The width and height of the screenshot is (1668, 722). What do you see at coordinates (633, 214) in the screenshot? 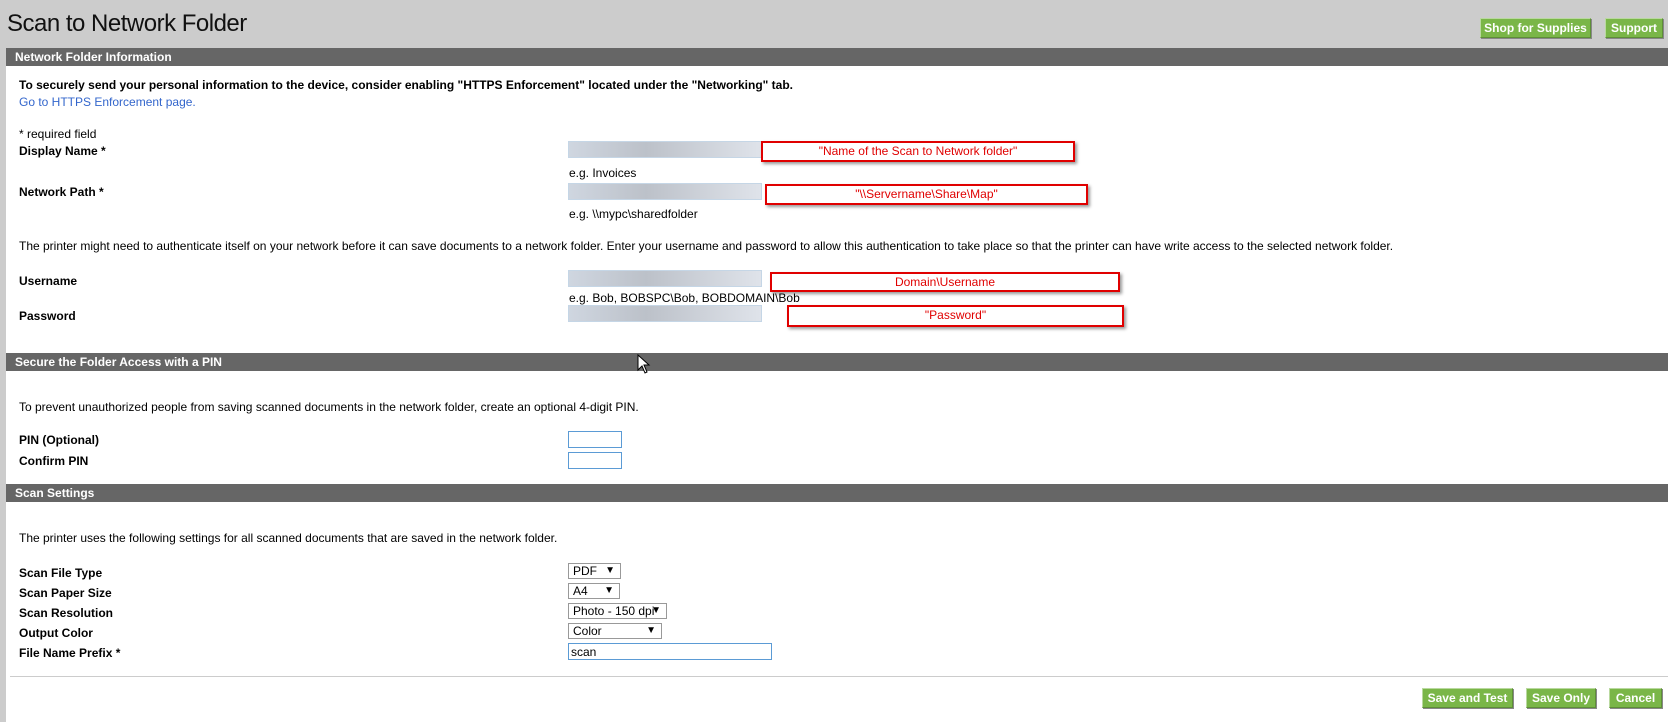
I see `network-path-hint: e.g. \\mypc\sharedfolder` at bounding box center [633, 214].